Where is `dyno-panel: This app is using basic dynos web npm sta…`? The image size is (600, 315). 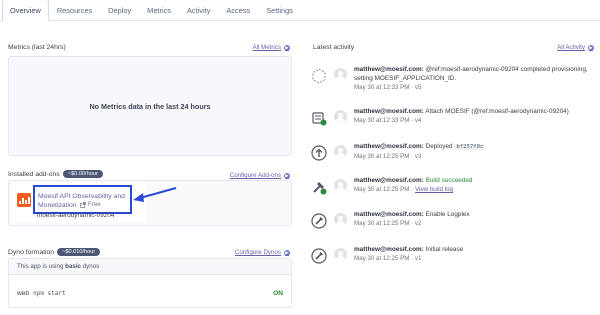
dyno-panel: This app is using basic dynos web npm sta… is located at coordinates (150, 283).